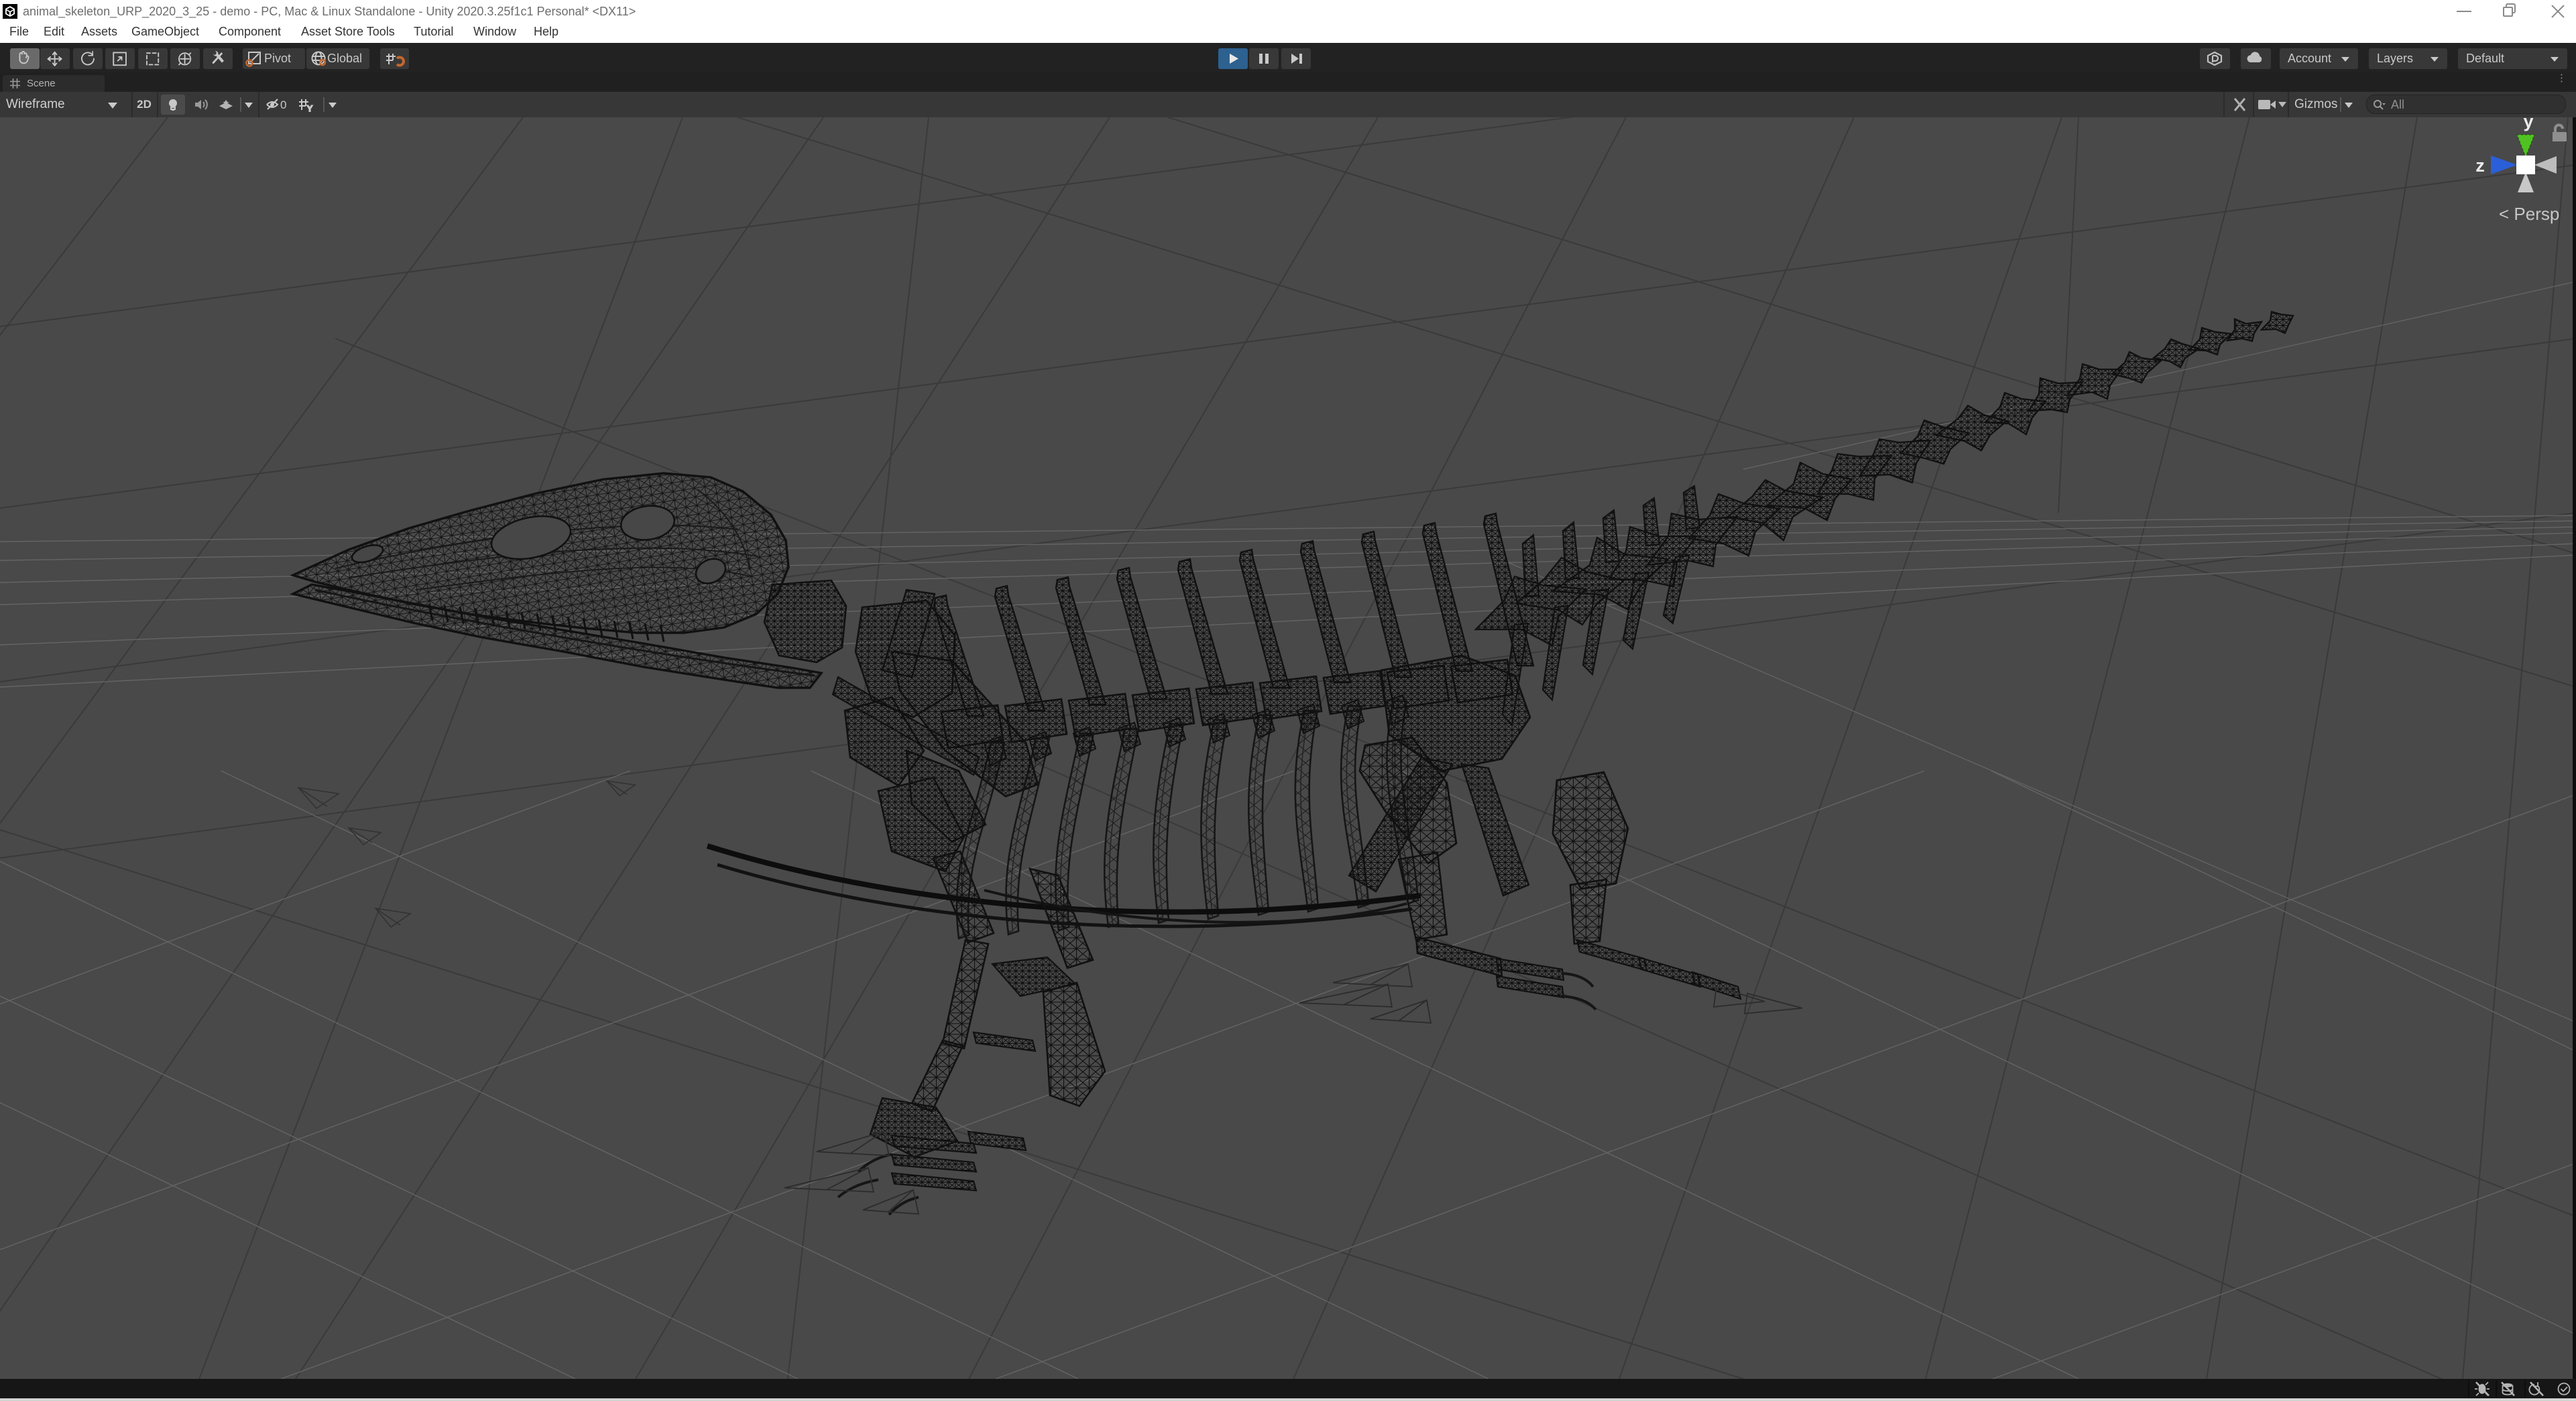 This screenshot has width=2576, height=1401. Describe the element at coordinates (2480, 166) in the screenshot. I see `svg-text: z` at that location.